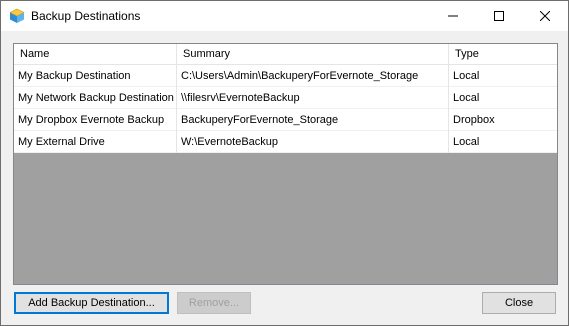 This screenshot has width=569, height=326. What do you see at coordinates (313, 142) in the screenshot?
I see `row-summary: W:\EvernoteBackup` at bounding box center [313, 142].